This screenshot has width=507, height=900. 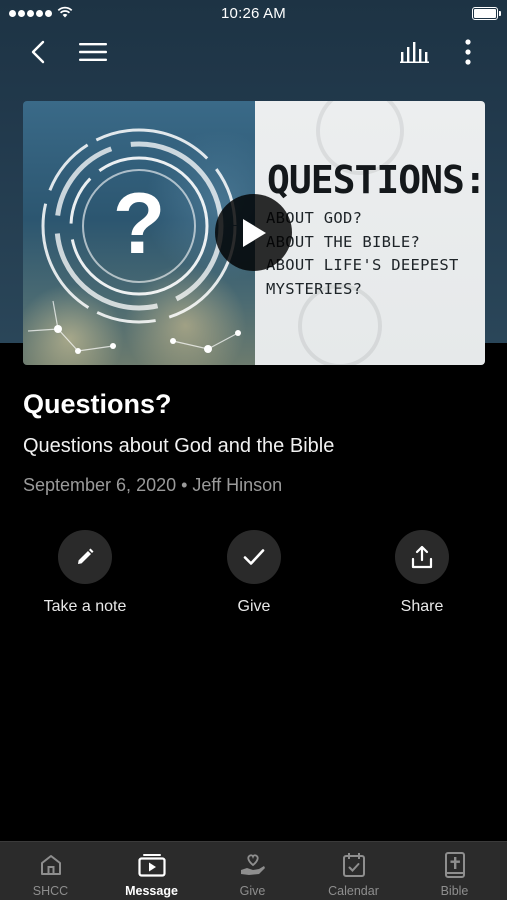 I want to click on checkmark-icon, so click(x=254, y=557).